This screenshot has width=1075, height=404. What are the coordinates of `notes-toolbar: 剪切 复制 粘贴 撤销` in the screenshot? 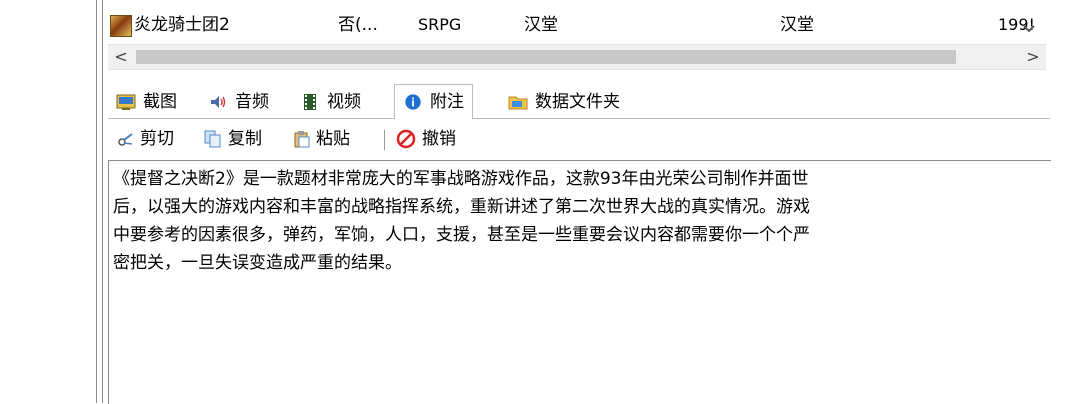 It's located at (579, 139).